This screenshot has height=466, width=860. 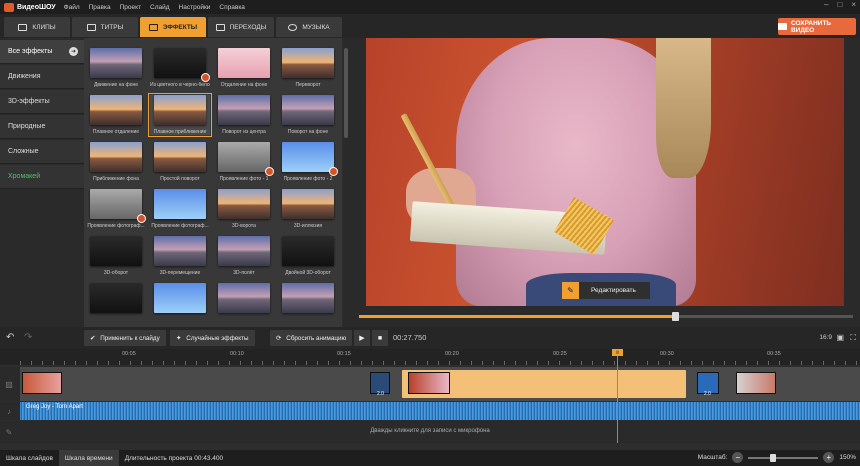 What do you see at coordinates (232, 7) in the screenshot?
I see `menu-help: Справка` at bounding box center [232, 7].